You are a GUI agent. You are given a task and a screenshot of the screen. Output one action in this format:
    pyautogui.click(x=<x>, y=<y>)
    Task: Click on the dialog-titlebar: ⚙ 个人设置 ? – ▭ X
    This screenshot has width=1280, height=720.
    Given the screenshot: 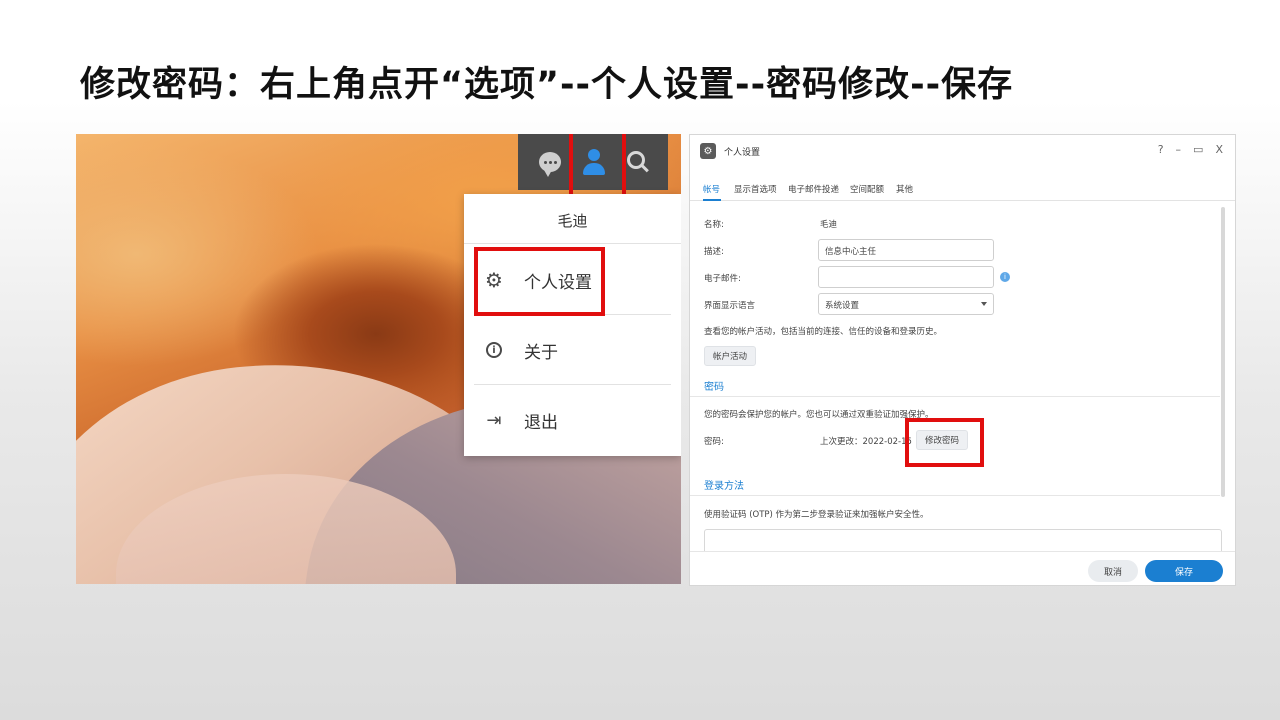 What is the action you would take?
    pyautogui.click(x=962, y=151)
    